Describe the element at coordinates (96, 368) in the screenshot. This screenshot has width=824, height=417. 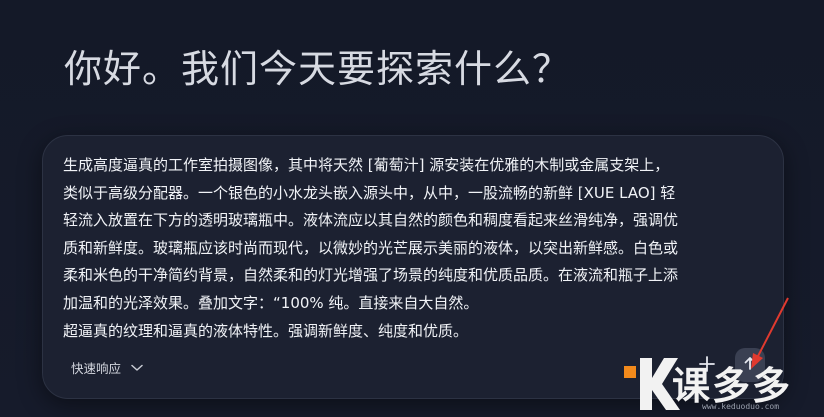
I see `response-mode-label: 快速响应` at that location.